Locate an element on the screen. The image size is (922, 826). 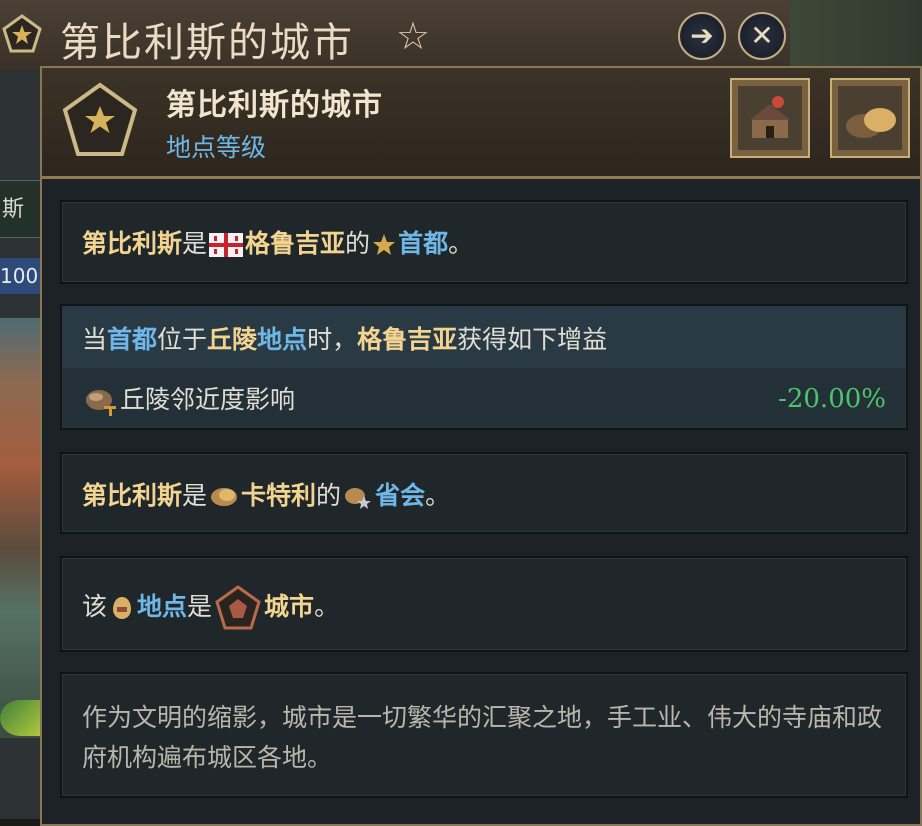
capital-info: 第比利斯是 格鲁吉亚的 首都。 is located at coordinates (484, 242).